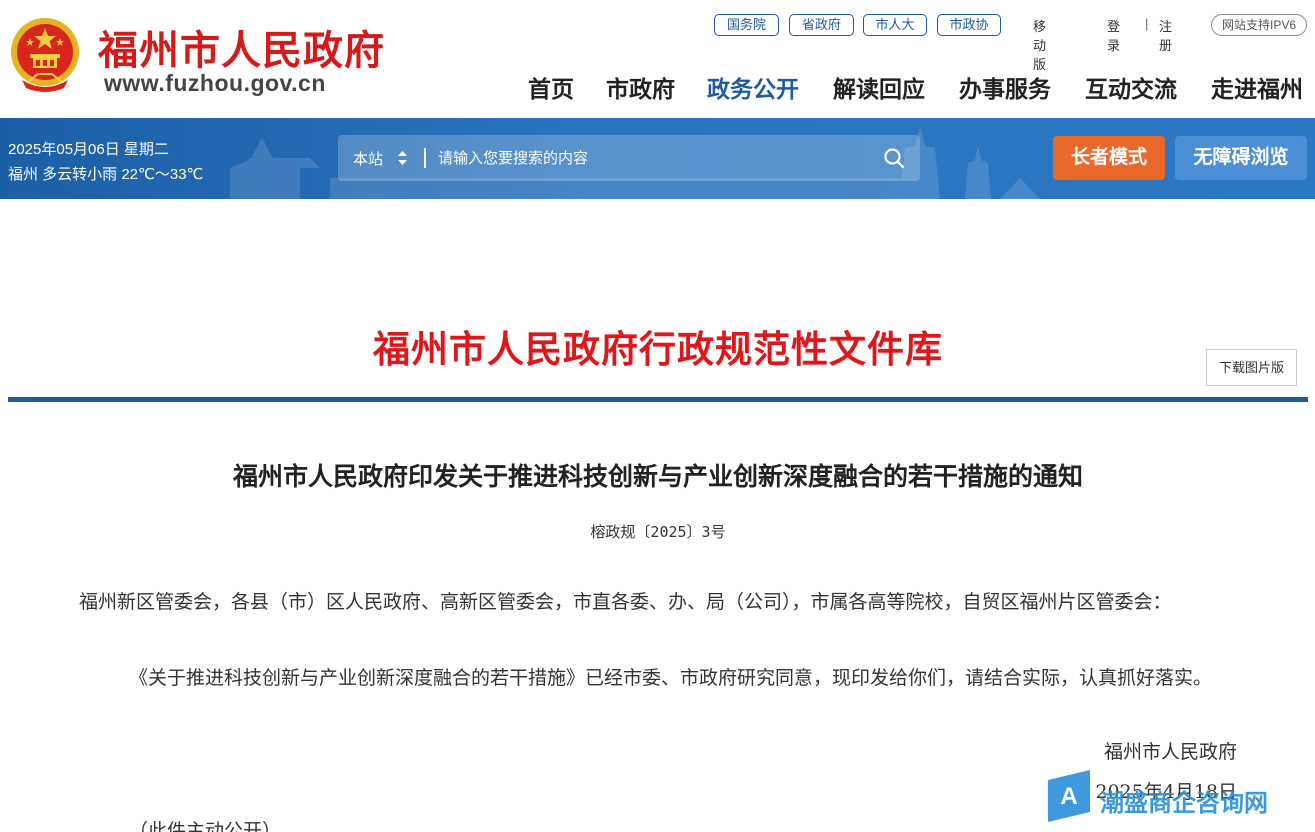 Image resolution: width=1315 pixels, height=832 pixels. Describe the element at coordinates (368, 158) in the screenshot. I see `search-scope-select: 本站` at that location.